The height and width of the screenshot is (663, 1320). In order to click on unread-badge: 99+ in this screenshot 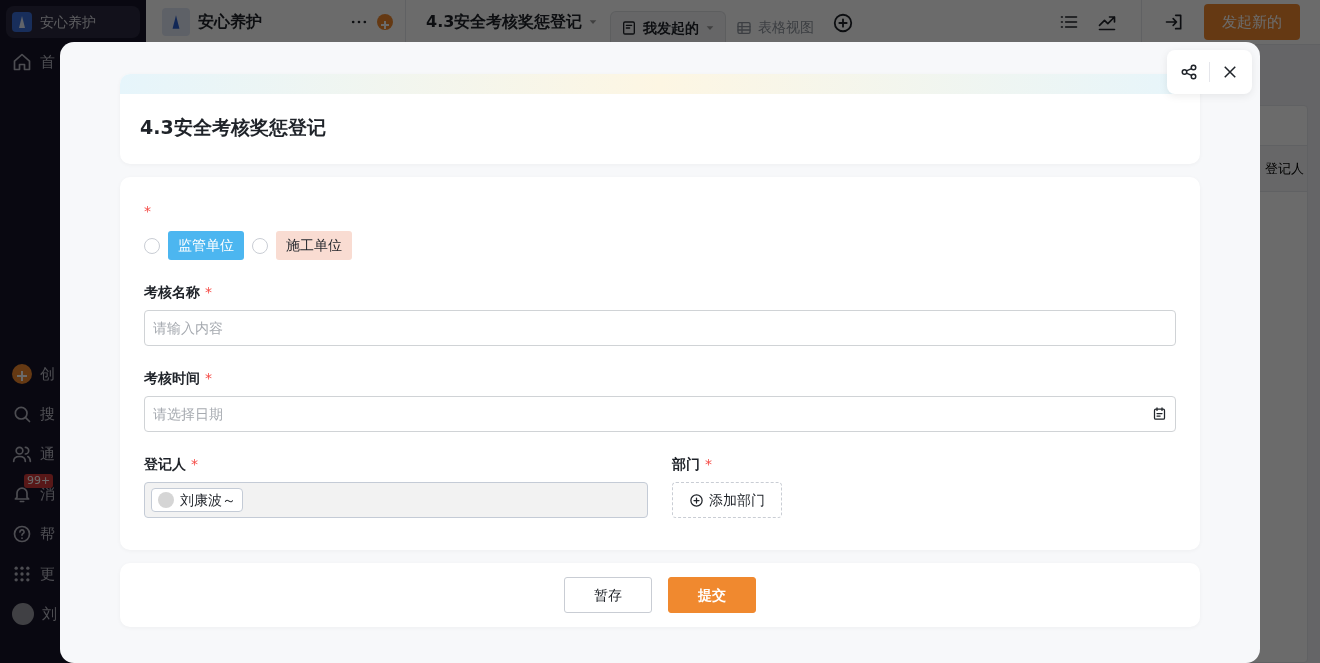, I will do `click(39, 481)`.